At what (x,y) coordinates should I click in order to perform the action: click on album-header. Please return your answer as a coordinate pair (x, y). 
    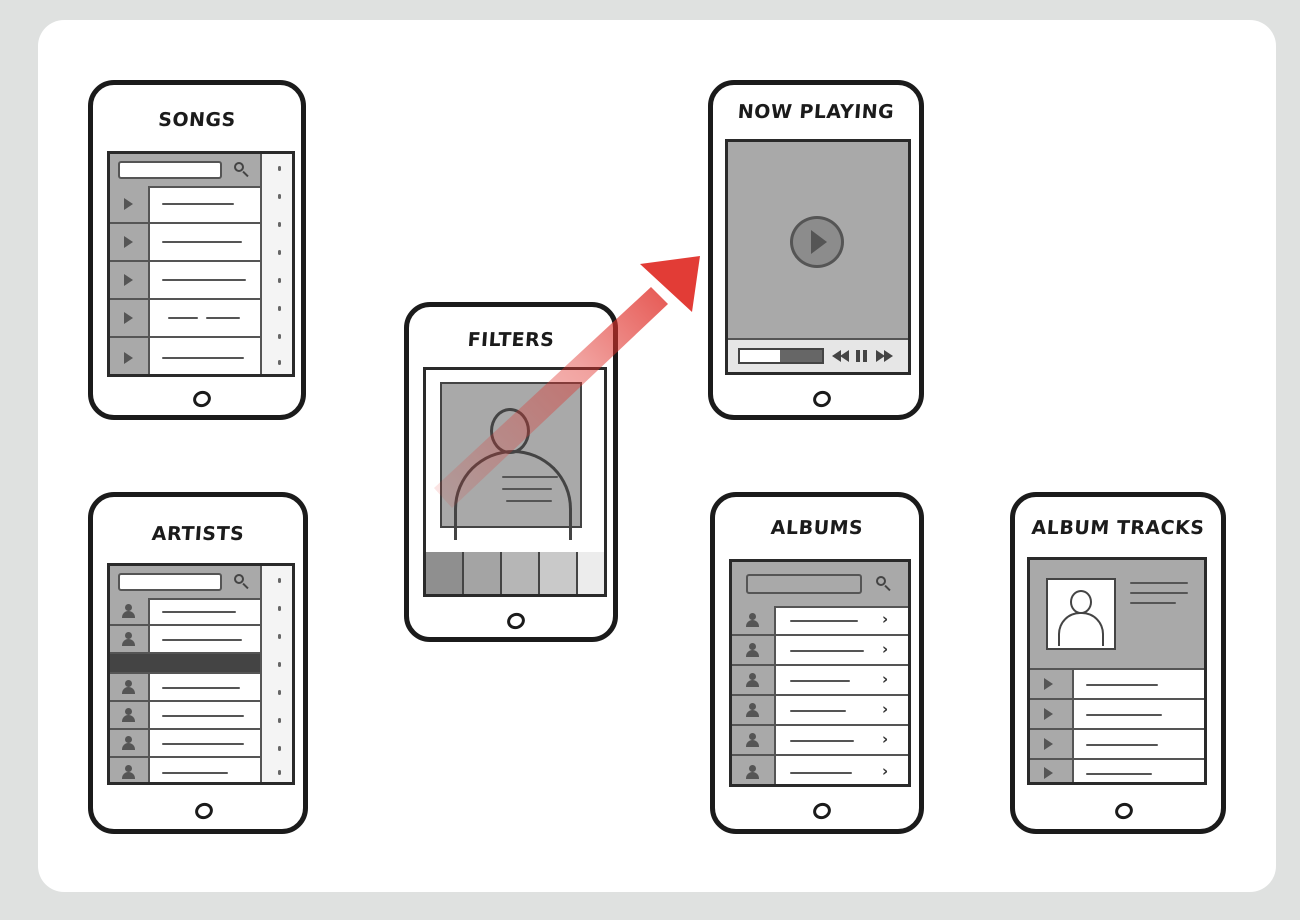
    Looking at the image, I should click on (1117, 615).